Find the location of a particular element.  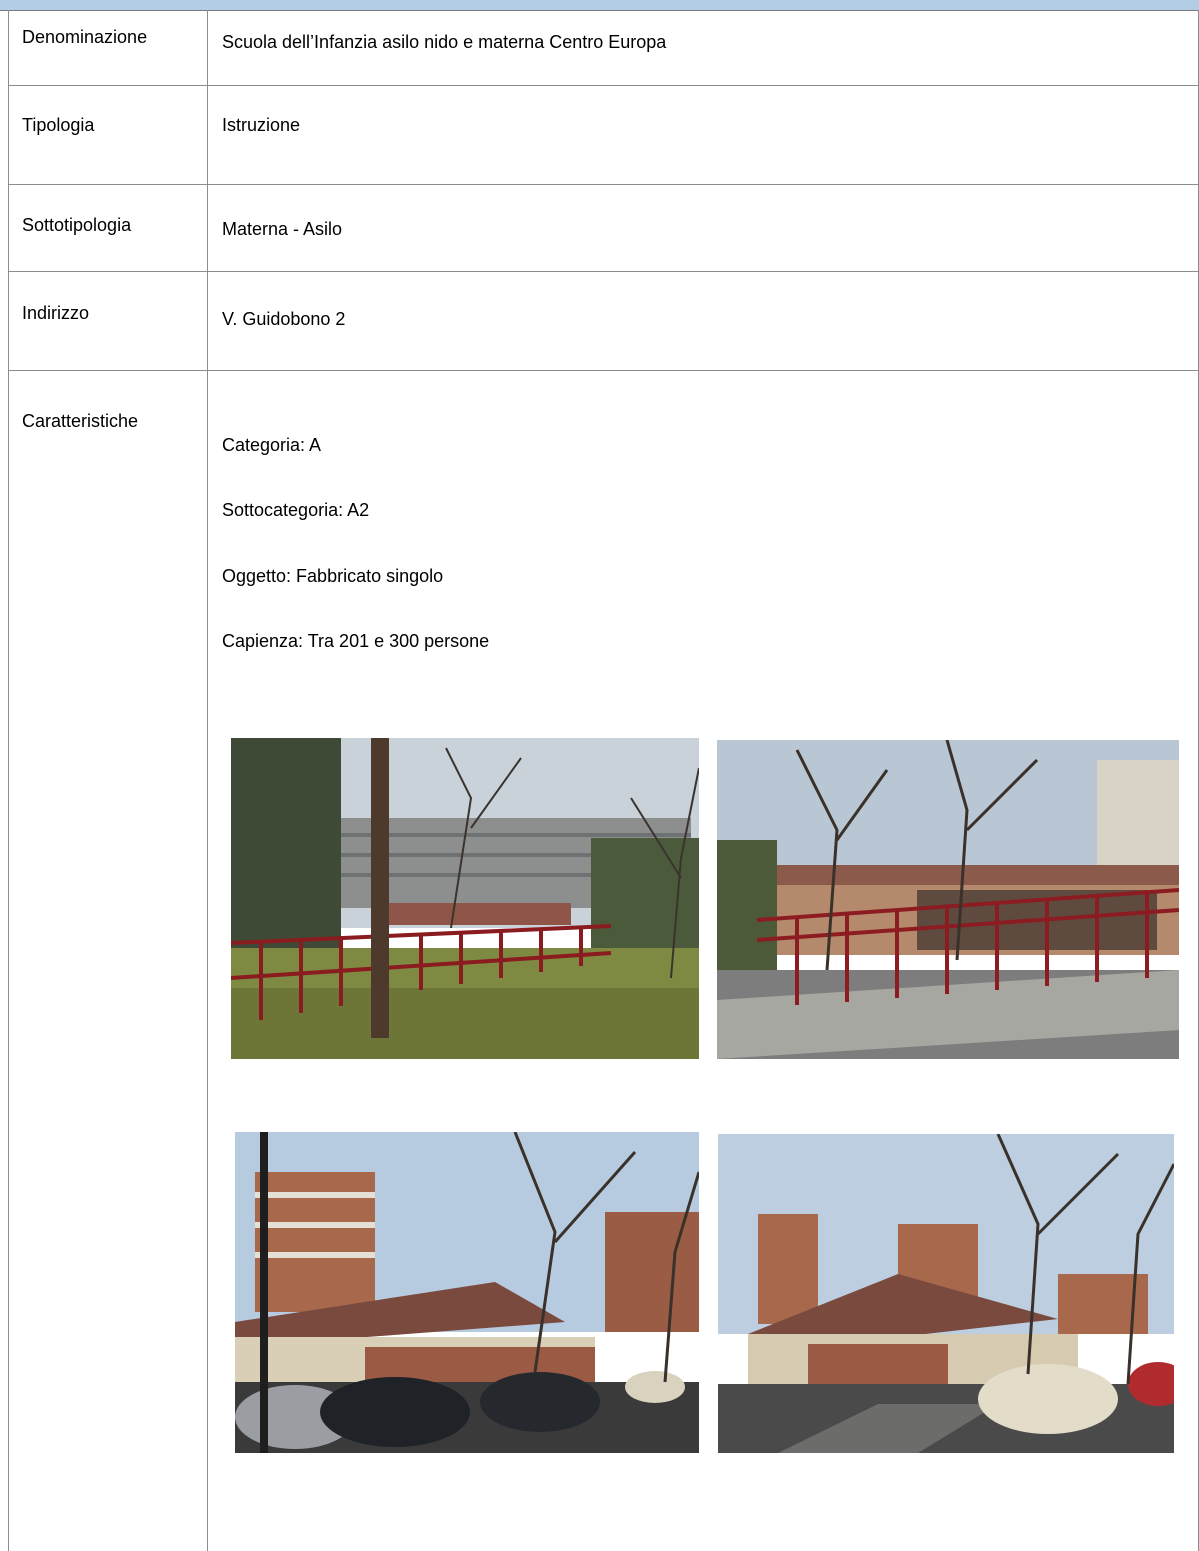

table-left-border is located at coordinates (8, 780).